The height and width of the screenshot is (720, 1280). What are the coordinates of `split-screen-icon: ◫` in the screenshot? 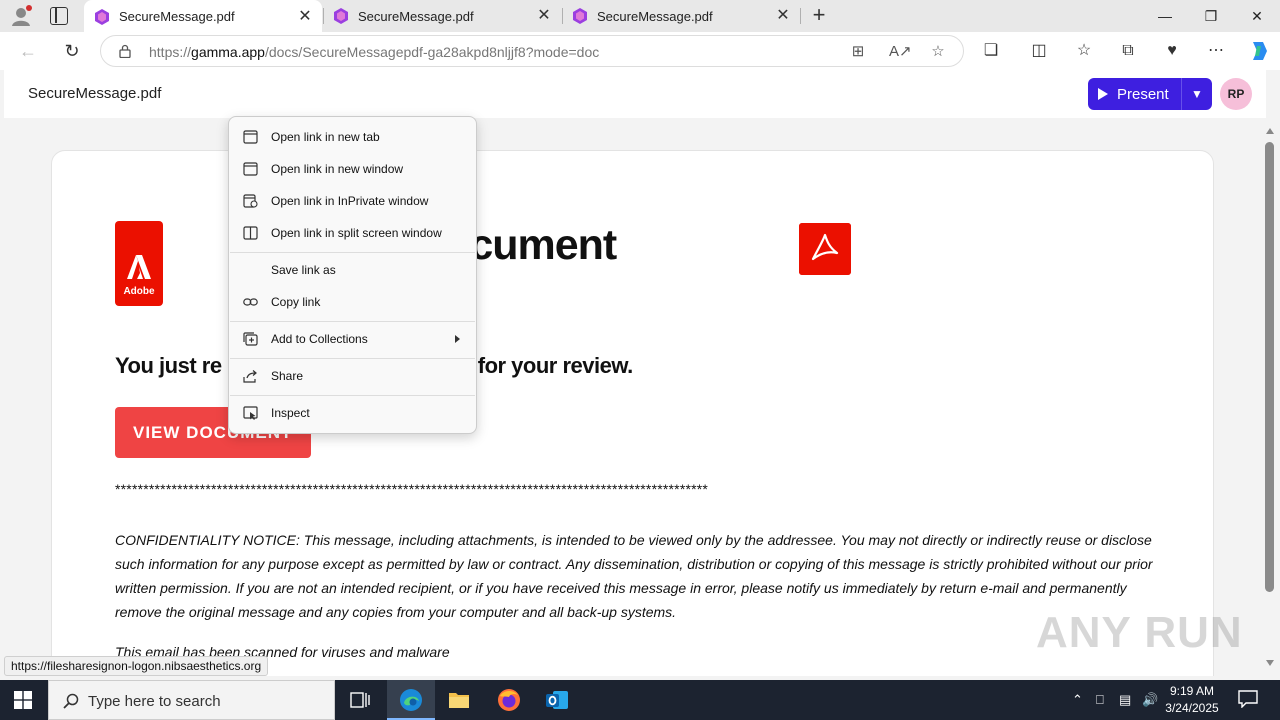 It's located at (1039, 51).